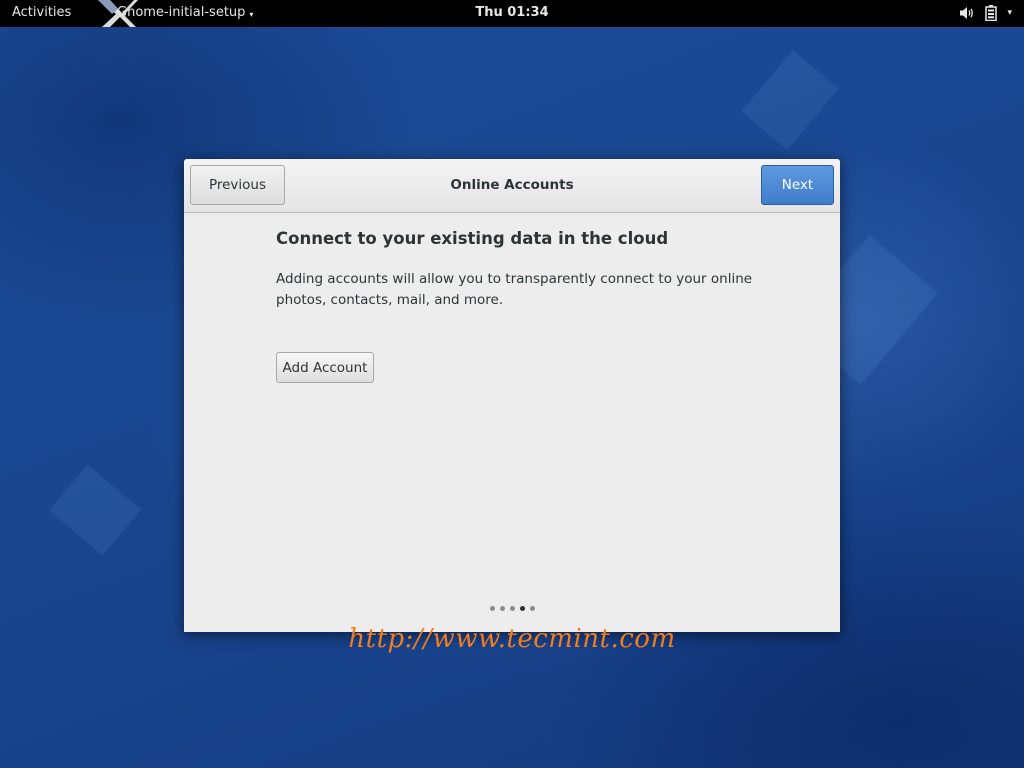 The image size is (1024, 768). Describe the element at coordinates (41, 12) in the screenshot. I see `activities-button: Activities` at that location.